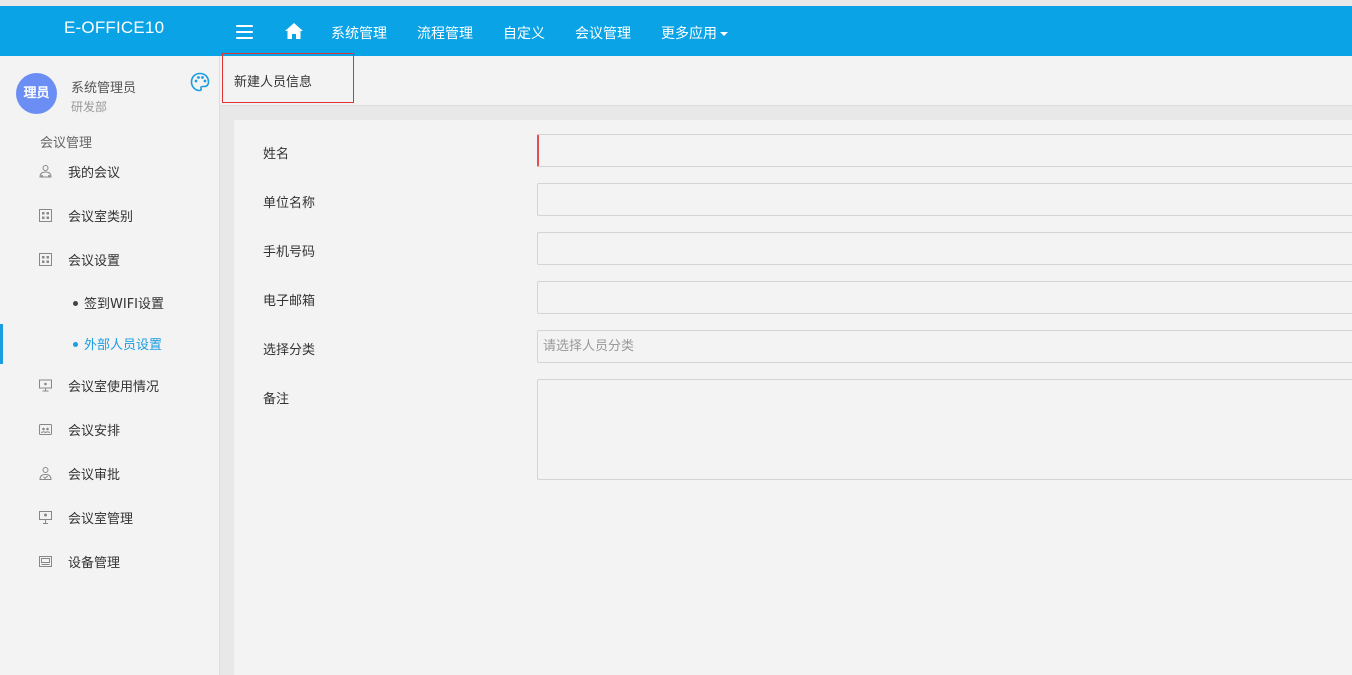  Describe the element at coordinates (104, 88) in the screenshot. I see `user-name: 系统管理员` at that location.